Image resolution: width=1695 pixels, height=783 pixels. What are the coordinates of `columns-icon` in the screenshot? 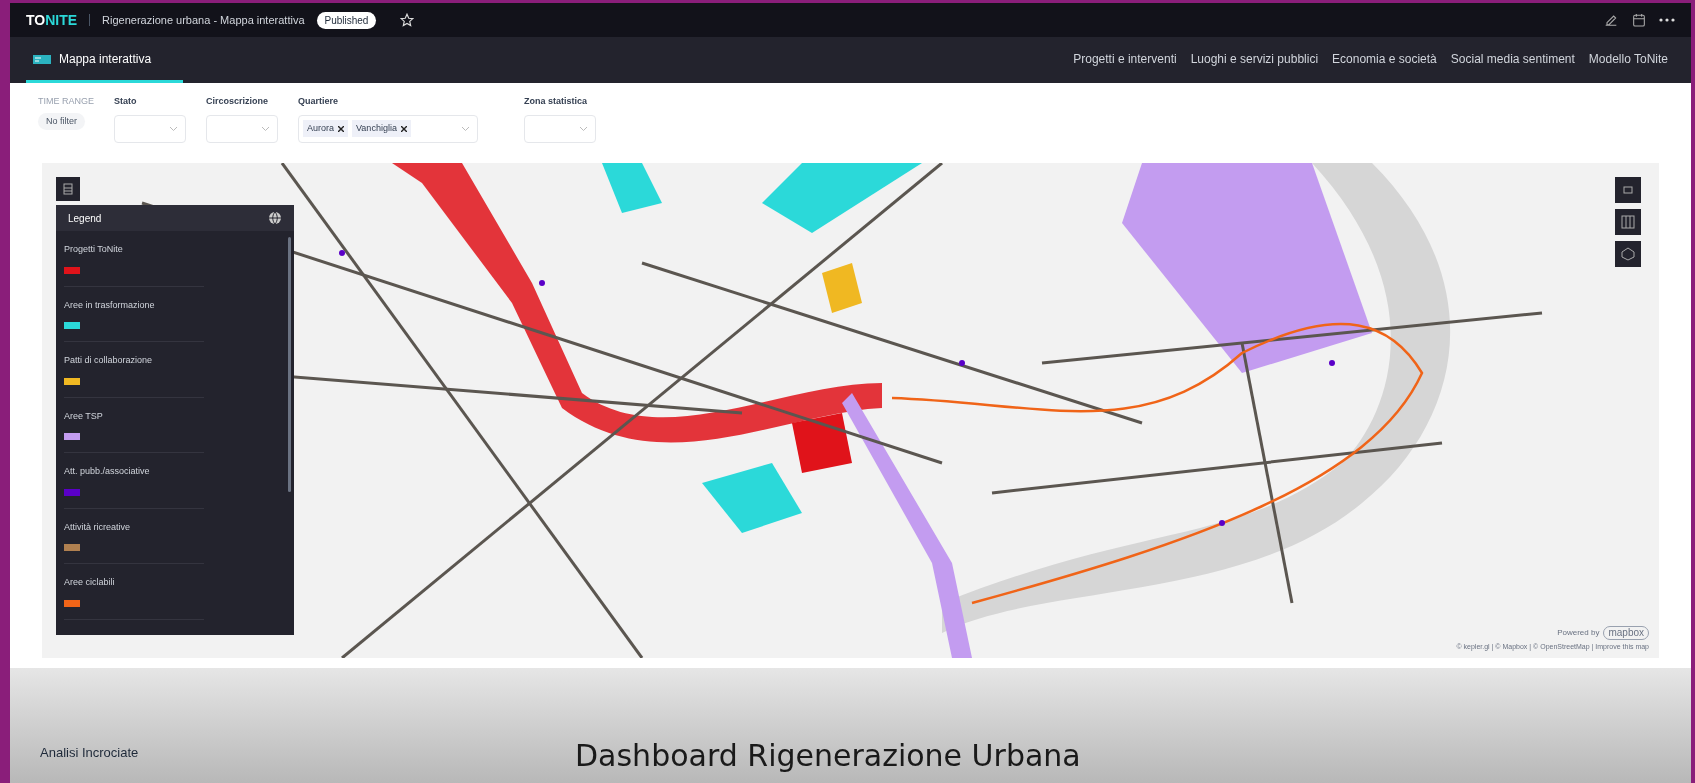 It's located at (1628, 222).